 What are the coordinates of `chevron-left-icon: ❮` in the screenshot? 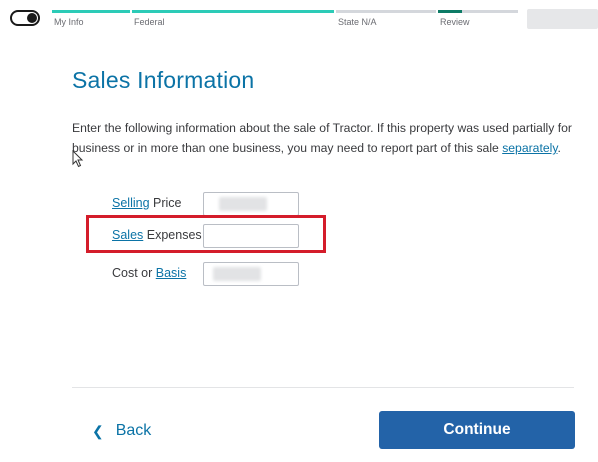 It's located at (98, 431).